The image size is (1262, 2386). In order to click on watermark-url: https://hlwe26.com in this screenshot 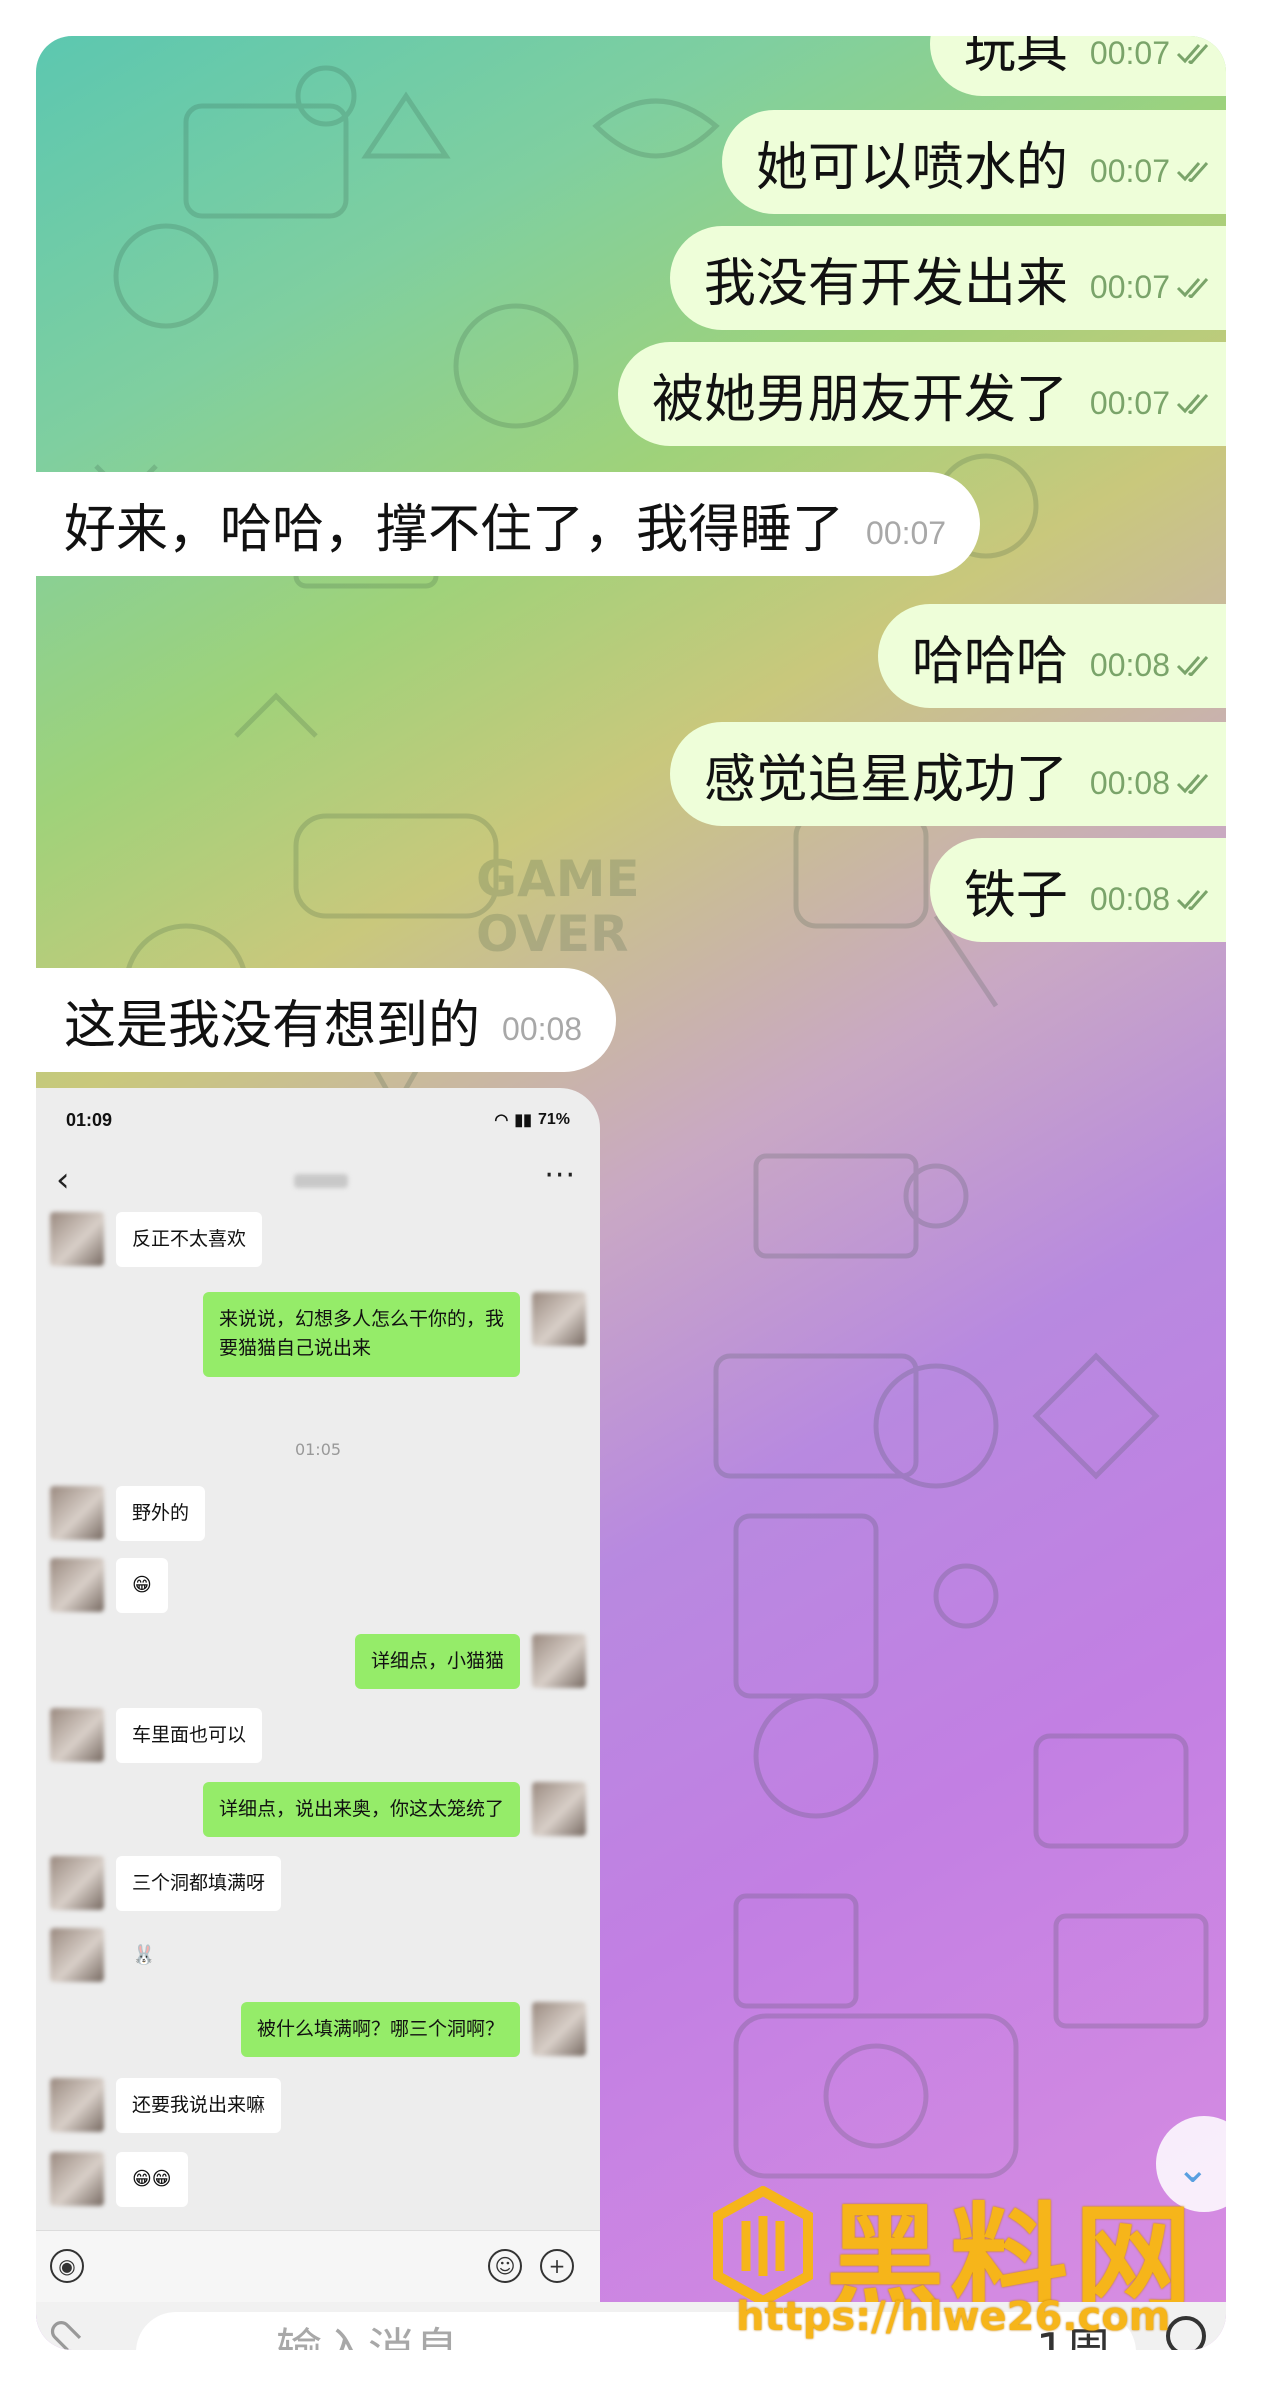, I will do `click(953, 2317)`.